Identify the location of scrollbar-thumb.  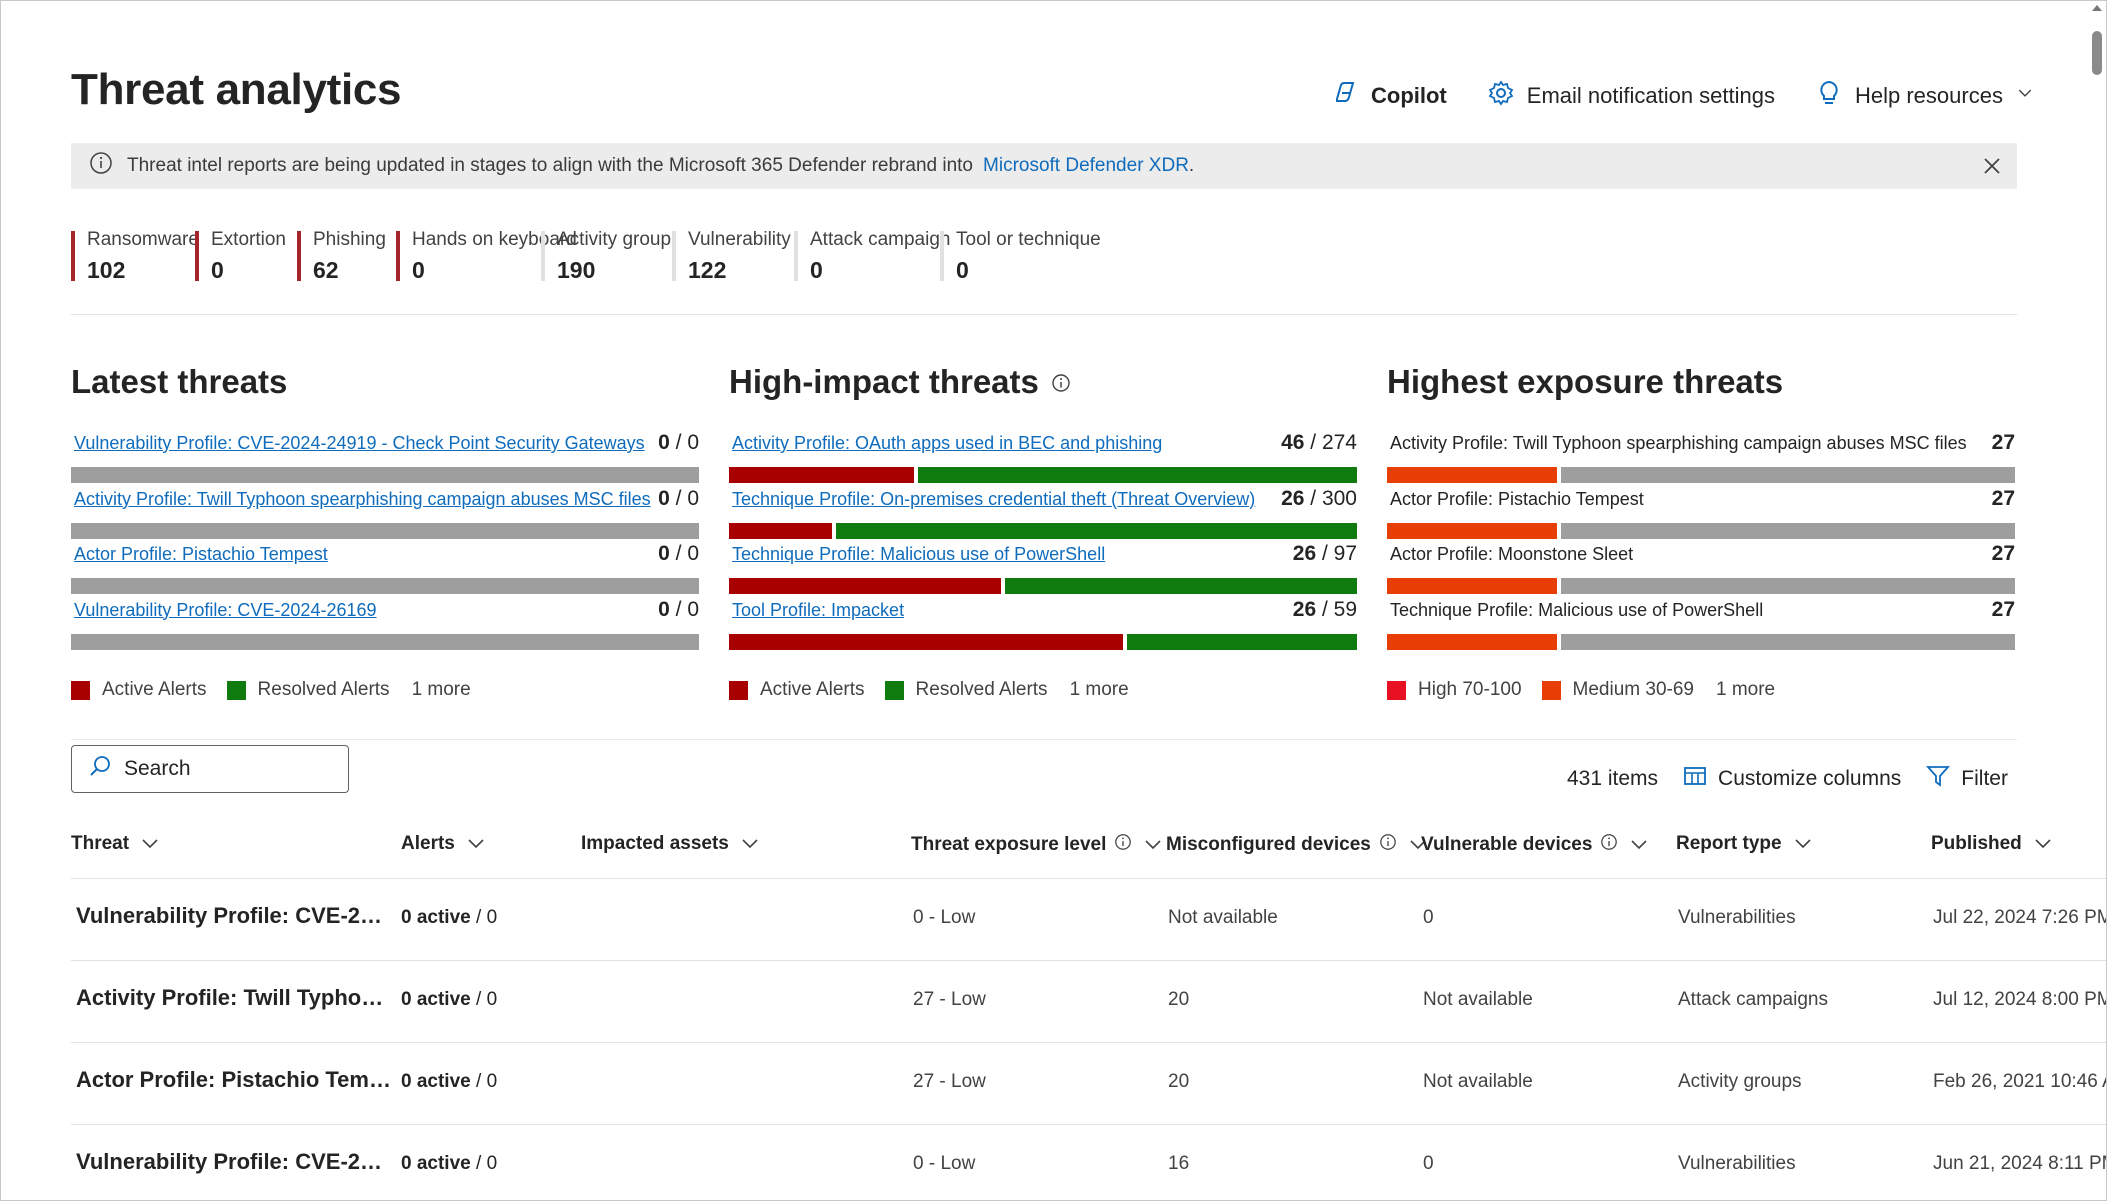
(2097, 53).